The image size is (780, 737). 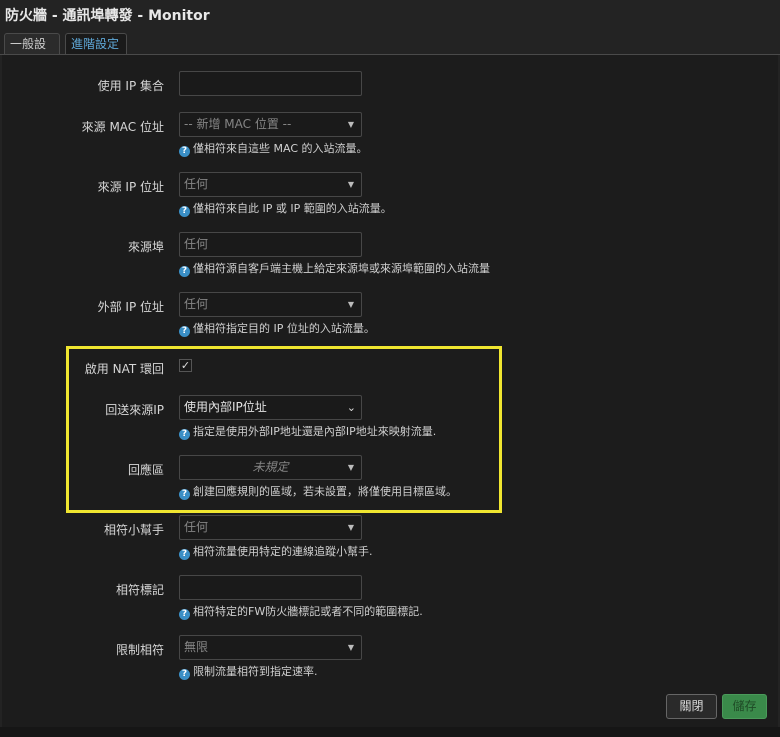 I want to click on src-ip-select: 任何 ▼, so click(x=270, y=184).